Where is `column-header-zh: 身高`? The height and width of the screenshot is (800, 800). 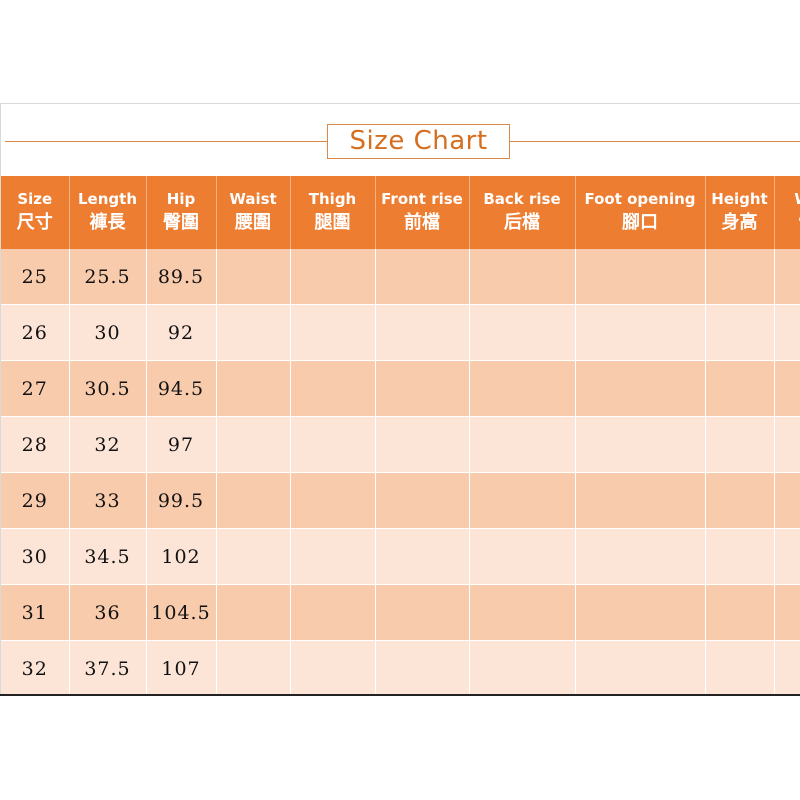
column-header-zh: 身高 is located at coordinates (739, 222).